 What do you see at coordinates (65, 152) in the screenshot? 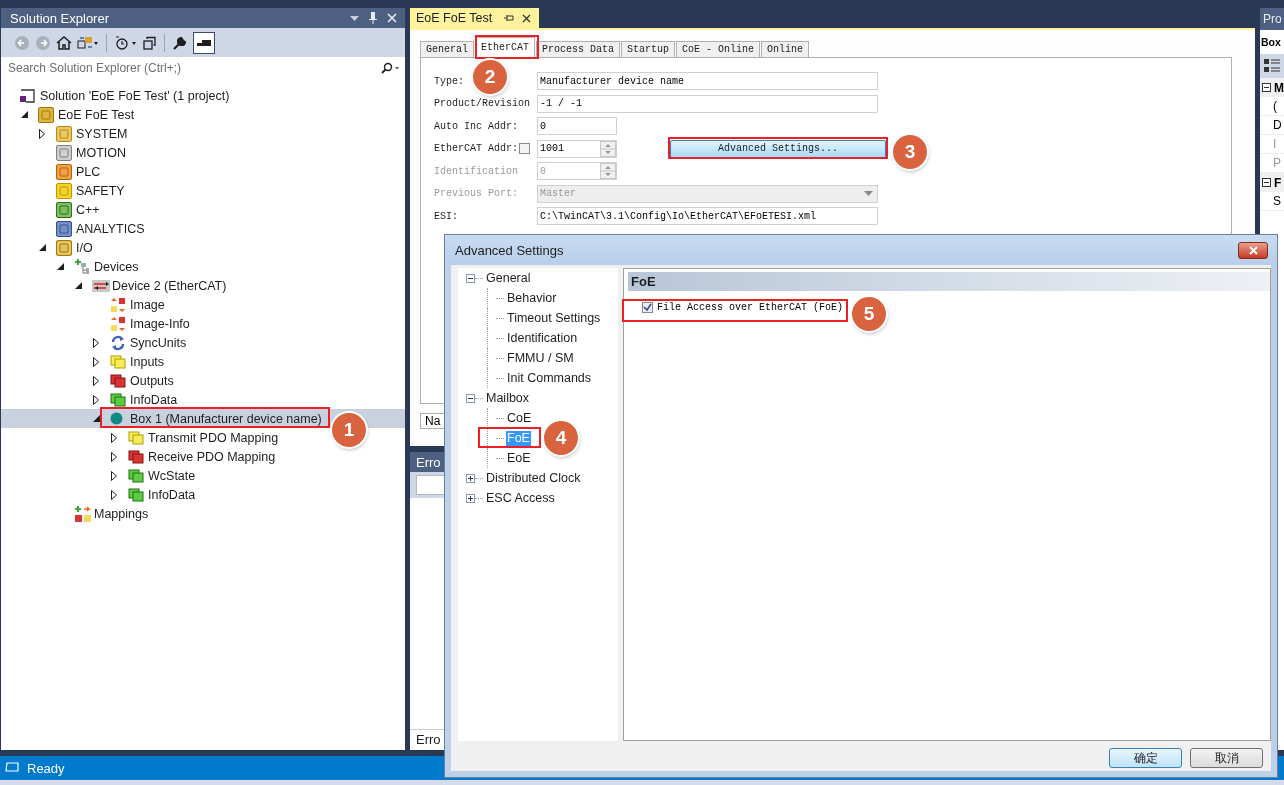
I see `tree-item: MOTION` at bounding box center [65, 152].